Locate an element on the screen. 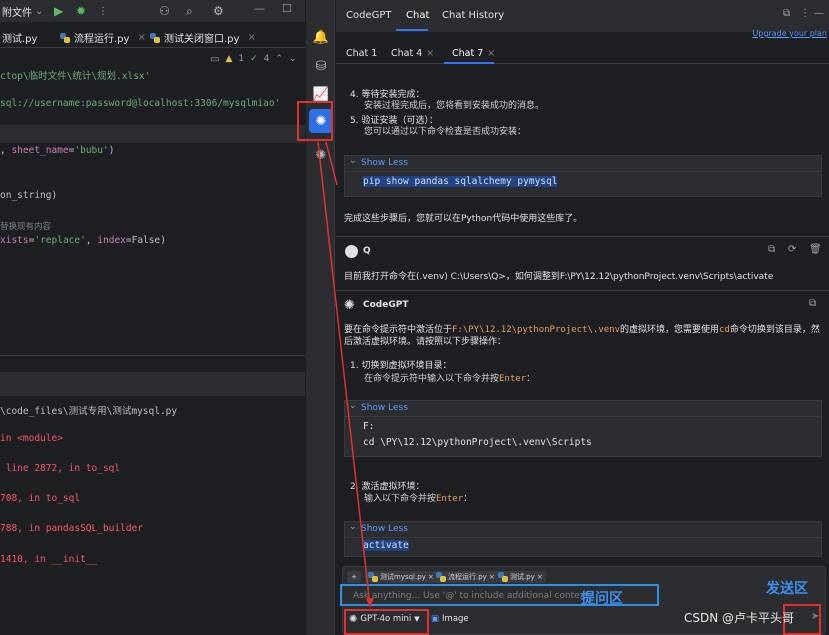 The image size is (829, 635). database-icon: ⛁ is located at coordinates (321, 66).